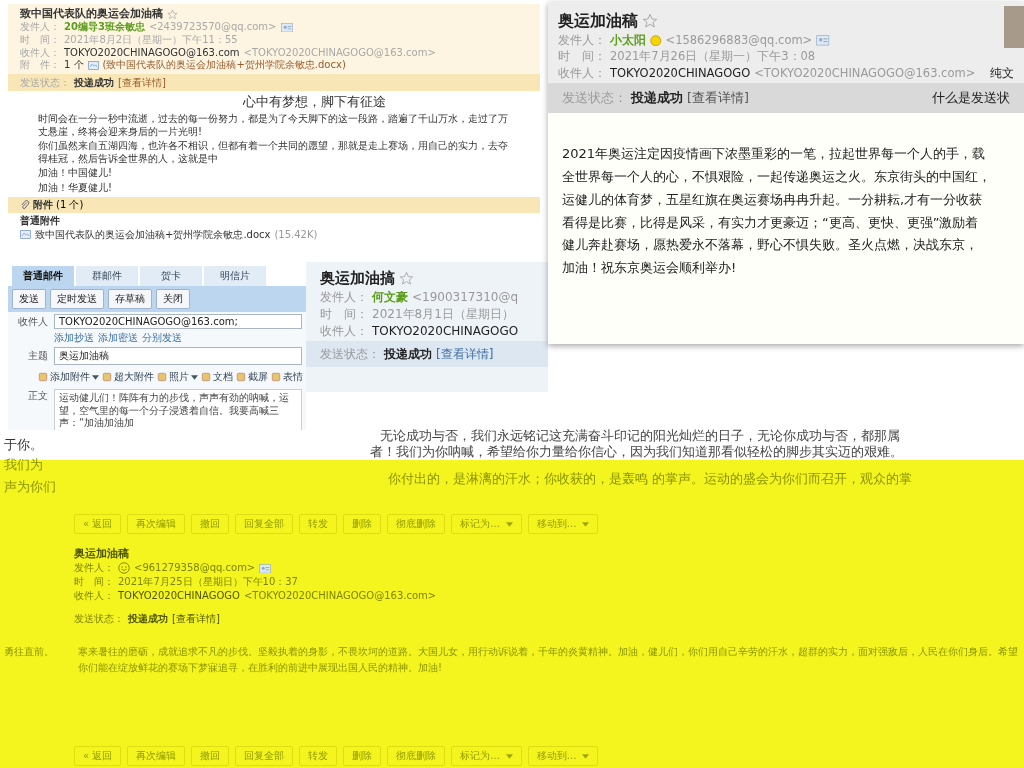 Image resolution: width=1024 pixels, height=768 pixels. Describe the element at coordinates (153, 235) in the screenshot. I see `attachment-name: 致中国代表队的奥运会加油稿+贺州学院余敏忠.docx` at that location.